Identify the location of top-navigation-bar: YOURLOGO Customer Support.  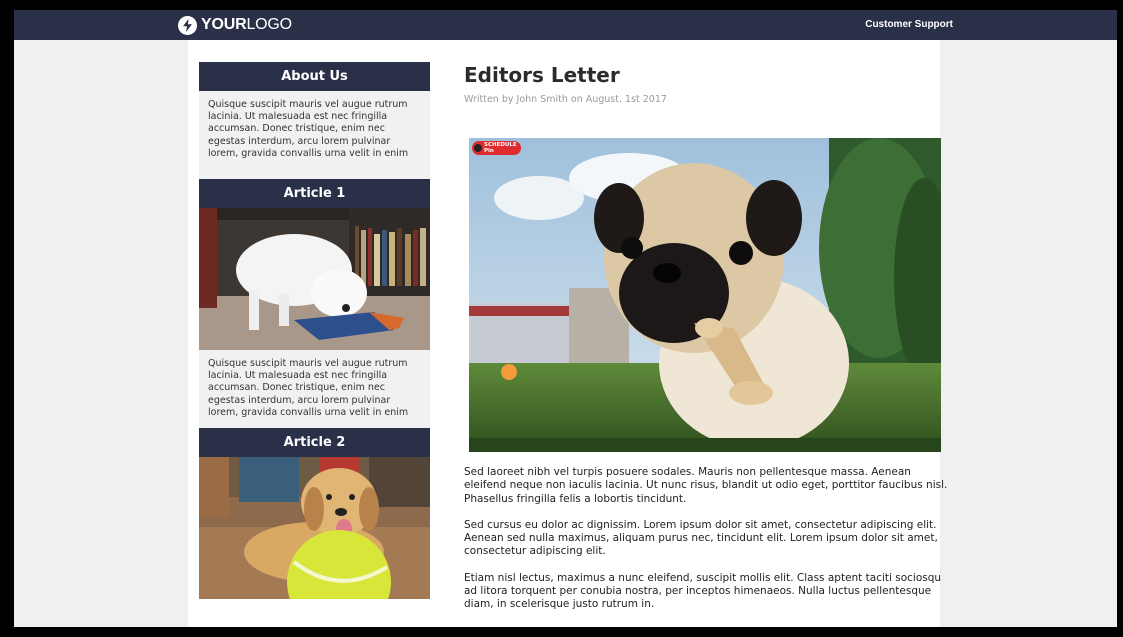
(565, 25).